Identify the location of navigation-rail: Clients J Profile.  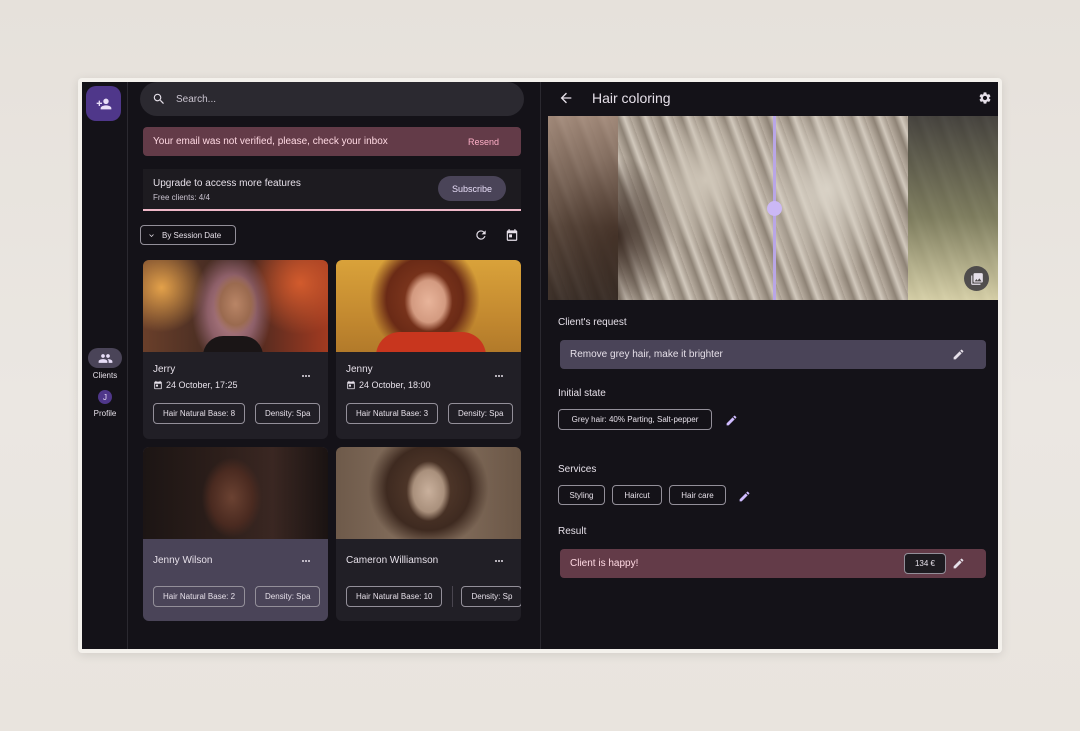
(105, 365).